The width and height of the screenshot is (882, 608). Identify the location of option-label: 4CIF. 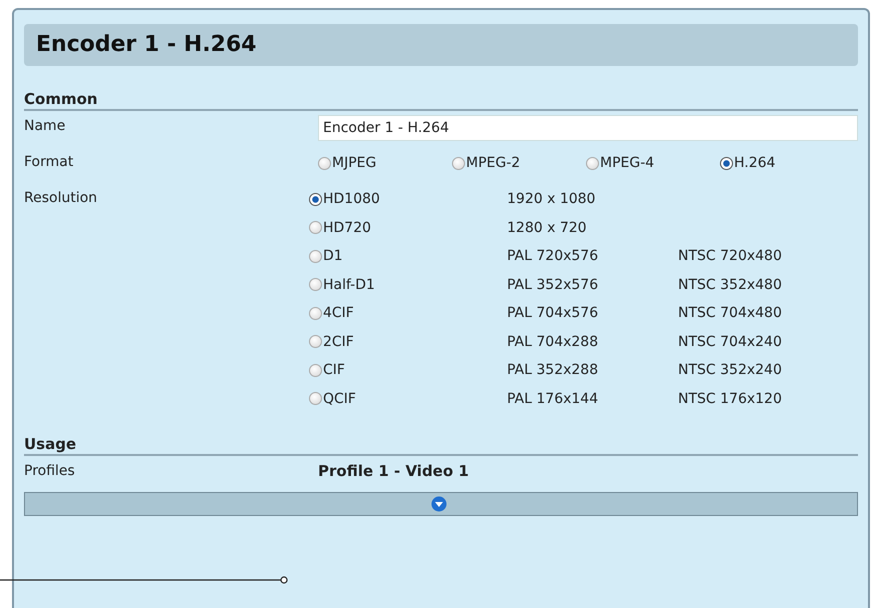
(338, 313).